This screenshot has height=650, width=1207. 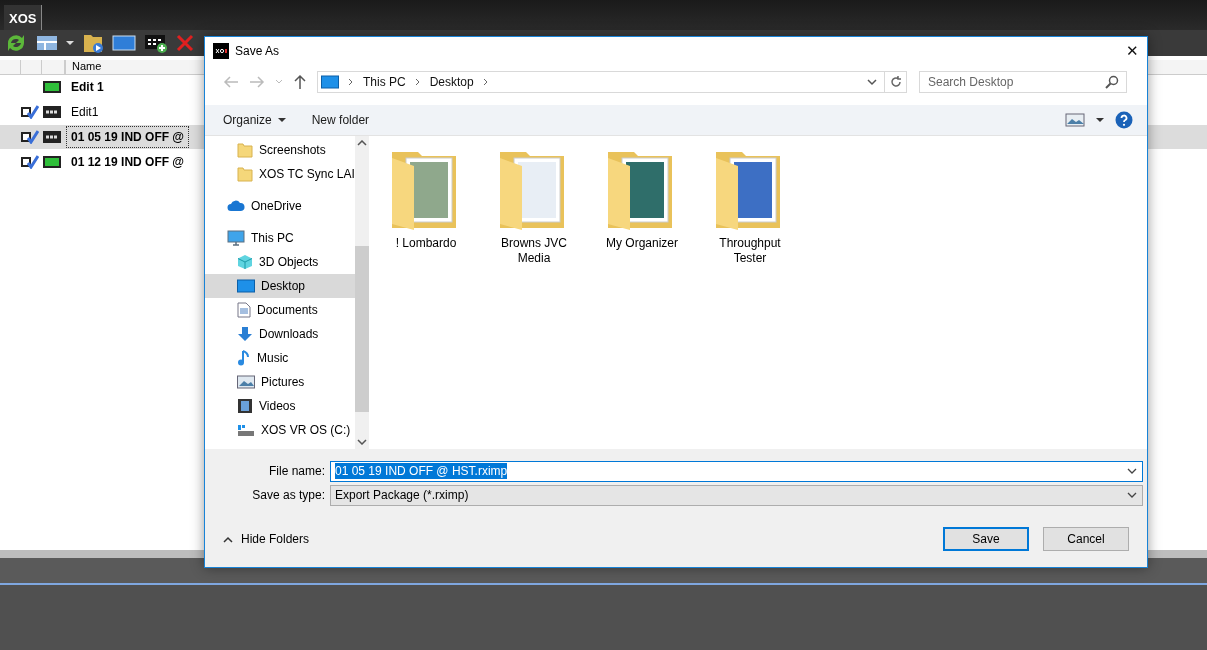 What do you see at coordinates (361, 442) in the screenshot?
I see `scroll-down-icon` at bounding box center [361, 442].